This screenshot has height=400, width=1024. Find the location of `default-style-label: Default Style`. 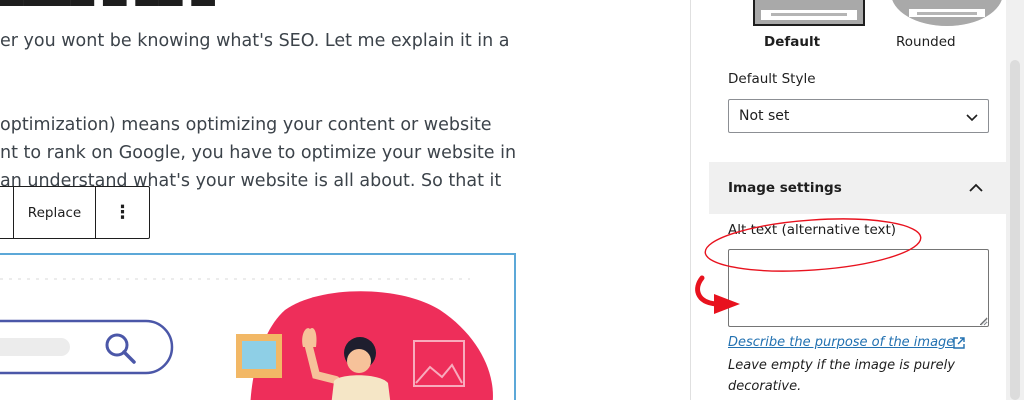

default-style-label: Default Style is located at coordinates (772, 79).